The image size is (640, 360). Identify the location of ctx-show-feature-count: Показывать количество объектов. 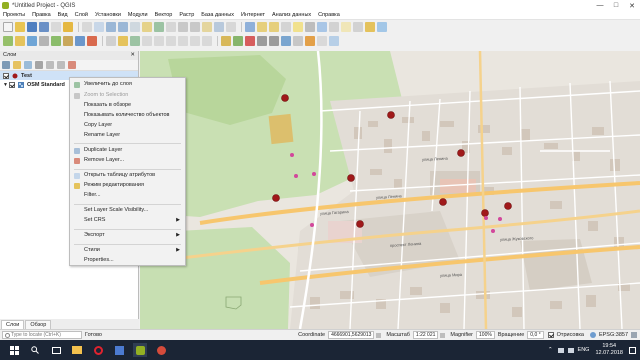
(127, 115).